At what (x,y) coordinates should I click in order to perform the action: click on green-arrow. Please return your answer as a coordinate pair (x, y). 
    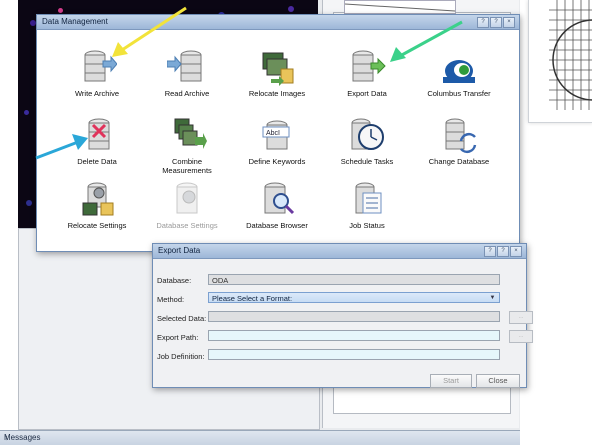
    Looking at the image, I should click on (426, 41).